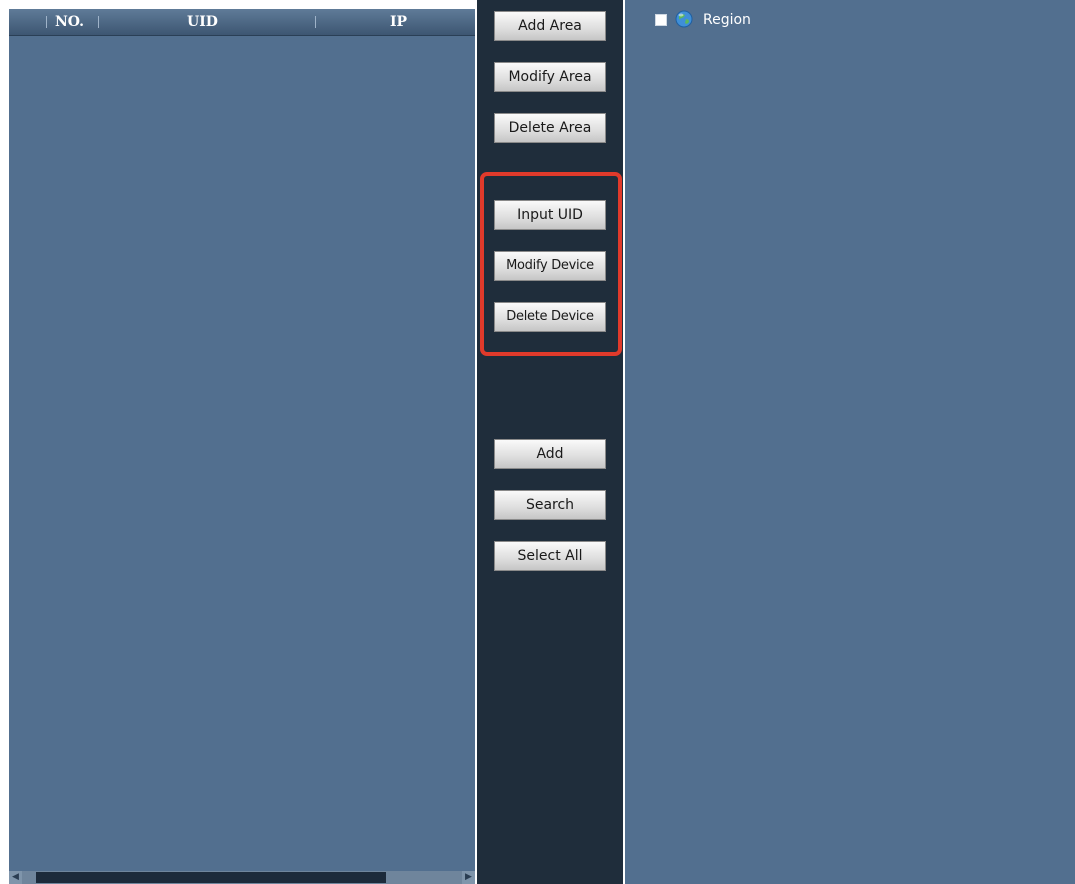 The height and width of the screenshot is (884, 1075). Describe the element at coordinates (211, 877) in the screenshot. I see `scrollbar-thumb` at that location.